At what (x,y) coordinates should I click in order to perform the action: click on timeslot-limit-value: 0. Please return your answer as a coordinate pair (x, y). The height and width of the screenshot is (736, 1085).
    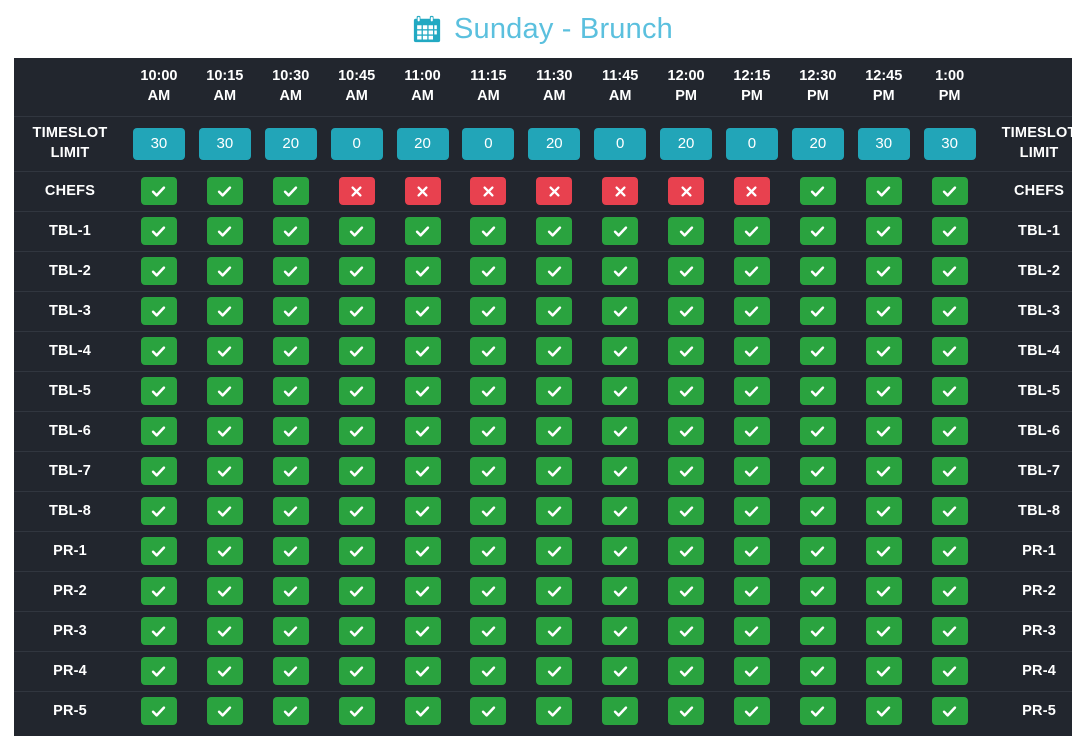
    Looking at the image, I should click on (356, 143).